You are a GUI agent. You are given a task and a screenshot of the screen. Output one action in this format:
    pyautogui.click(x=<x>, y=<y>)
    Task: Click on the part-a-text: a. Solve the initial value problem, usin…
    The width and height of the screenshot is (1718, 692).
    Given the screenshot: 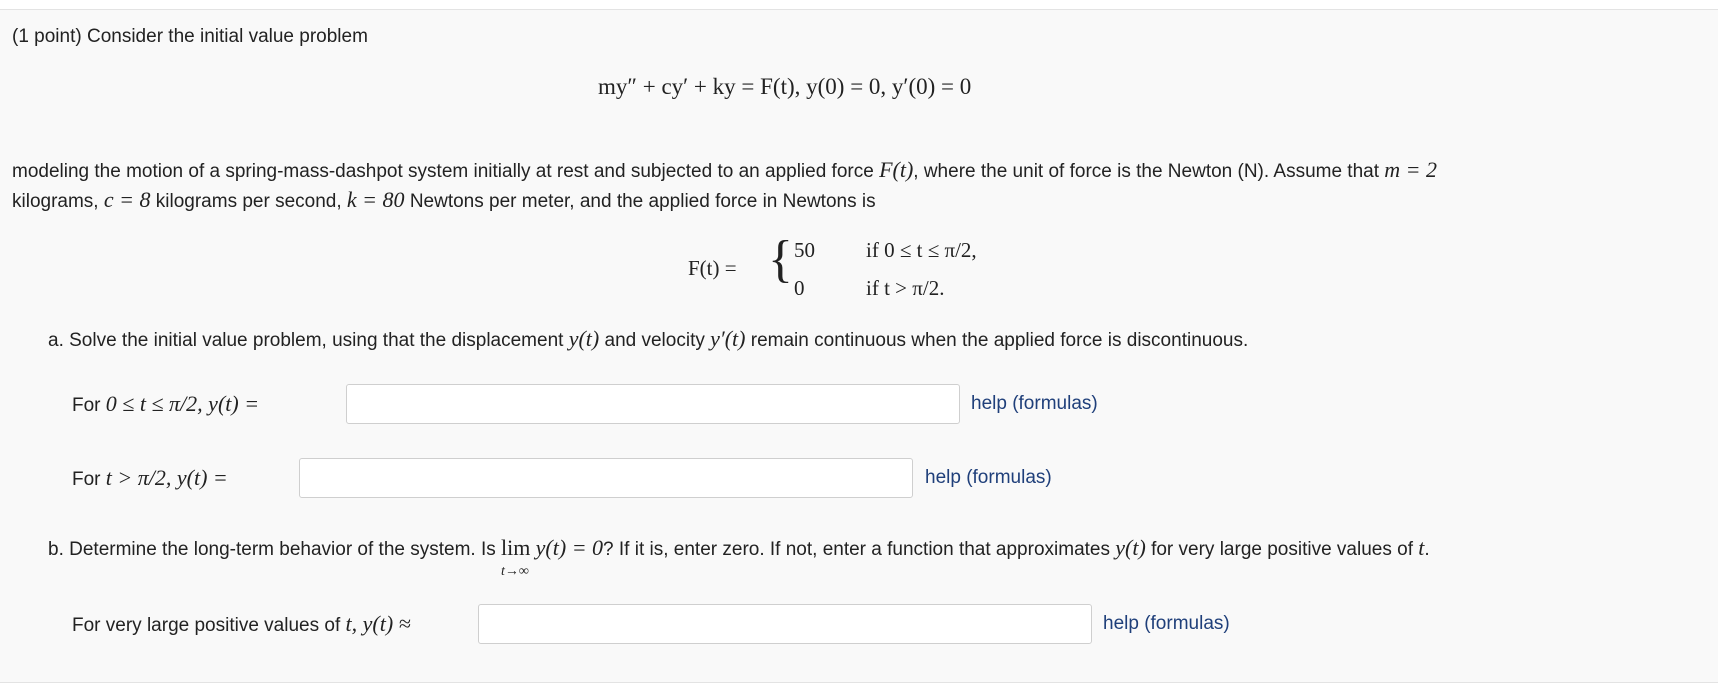 What is the action you would take?
    pyautogui.click(x=306, y=340)
    